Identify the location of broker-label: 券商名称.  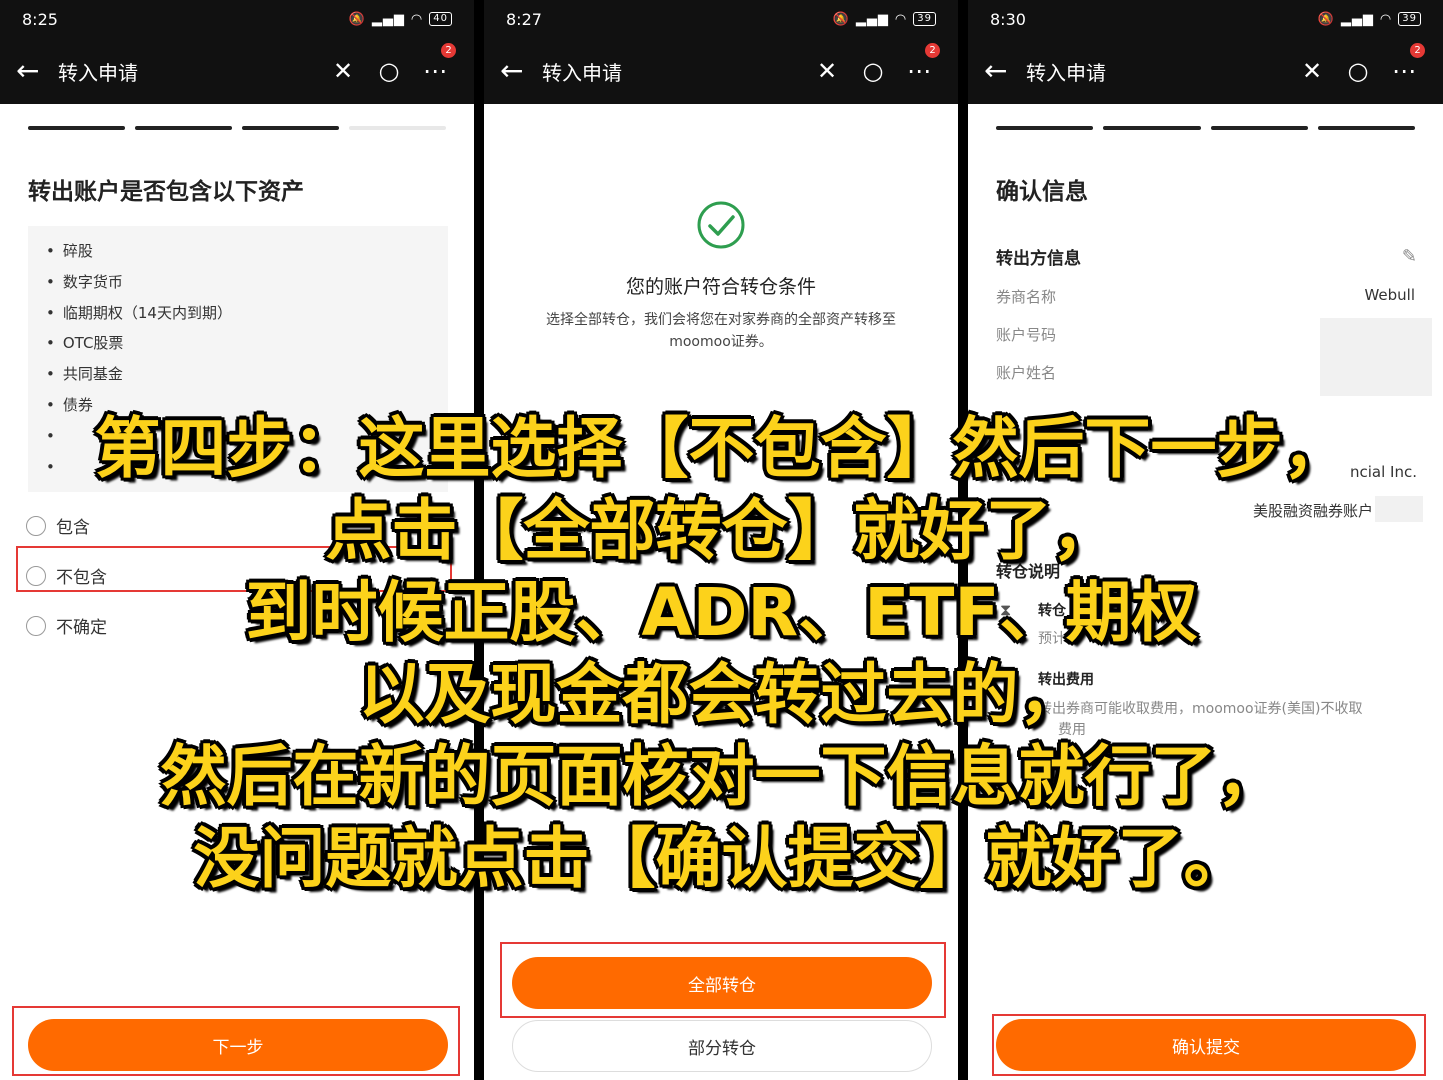
(1026, 297).